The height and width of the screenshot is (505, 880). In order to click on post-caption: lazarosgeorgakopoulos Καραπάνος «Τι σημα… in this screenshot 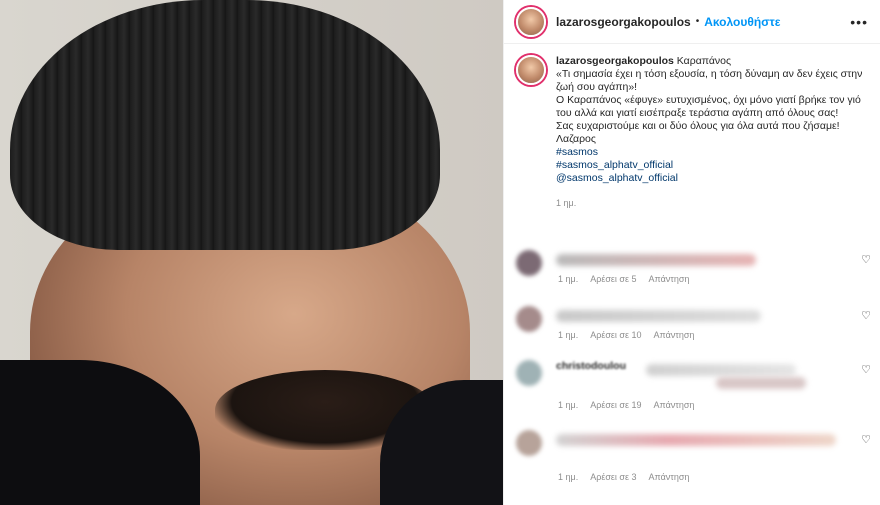, I will do `click(692, 127)`.